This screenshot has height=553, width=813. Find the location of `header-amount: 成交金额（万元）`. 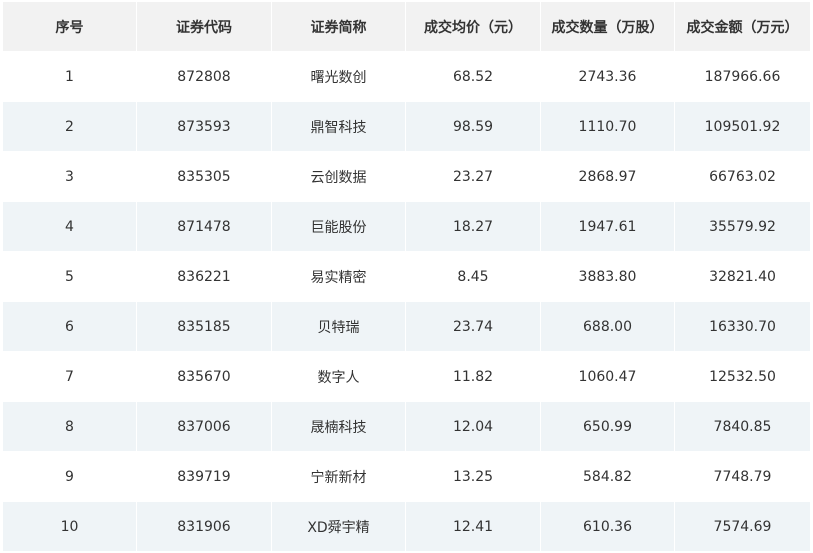

header-amount: 成交金额（万元） is located at coordinates (743, 27).